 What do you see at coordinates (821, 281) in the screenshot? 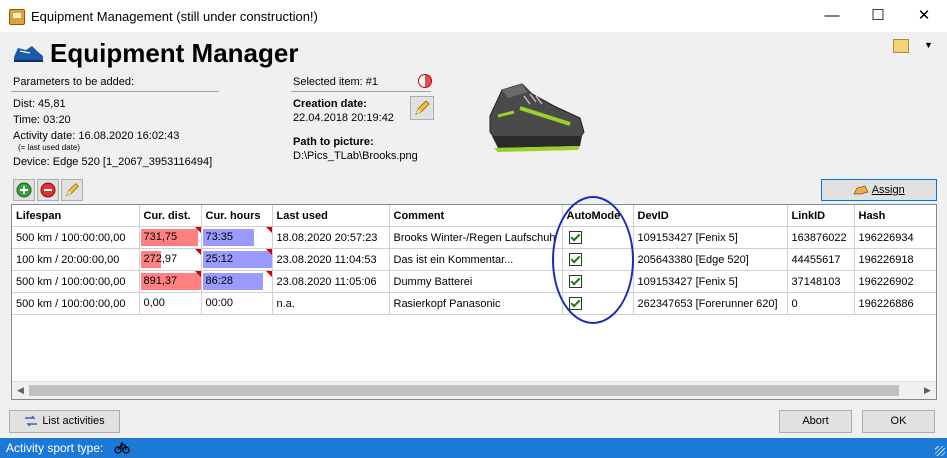
I see `cell-linkid: 37148103` at bounding box center [821, 281].